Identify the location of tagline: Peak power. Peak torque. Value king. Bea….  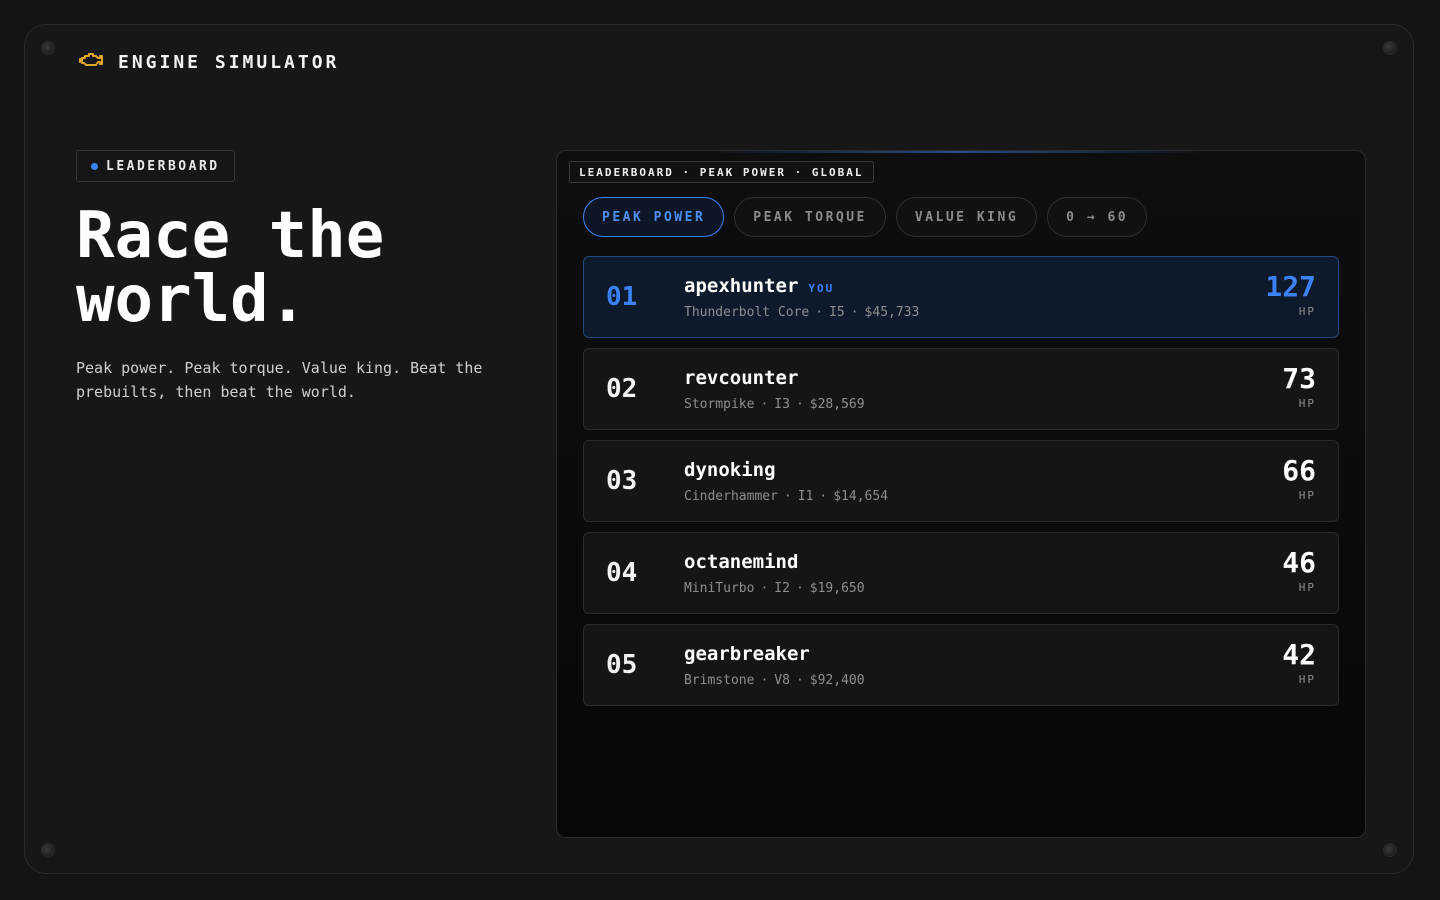
(279, 380).